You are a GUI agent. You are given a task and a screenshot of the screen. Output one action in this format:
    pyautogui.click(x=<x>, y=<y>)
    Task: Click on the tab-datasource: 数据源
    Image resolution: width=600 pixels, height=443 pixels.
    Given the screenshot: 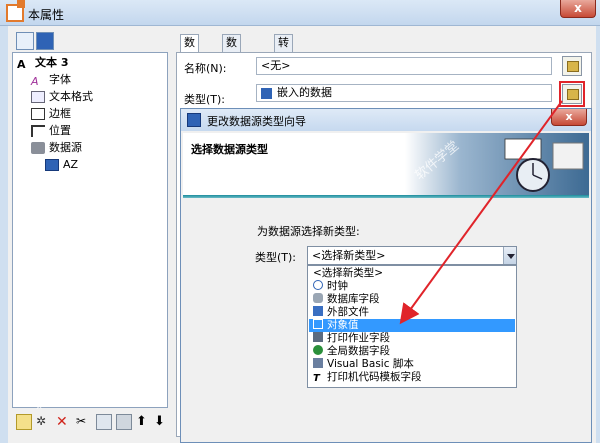 What is the action you would take?
    pyautogui.click(x=189, y=57)
    